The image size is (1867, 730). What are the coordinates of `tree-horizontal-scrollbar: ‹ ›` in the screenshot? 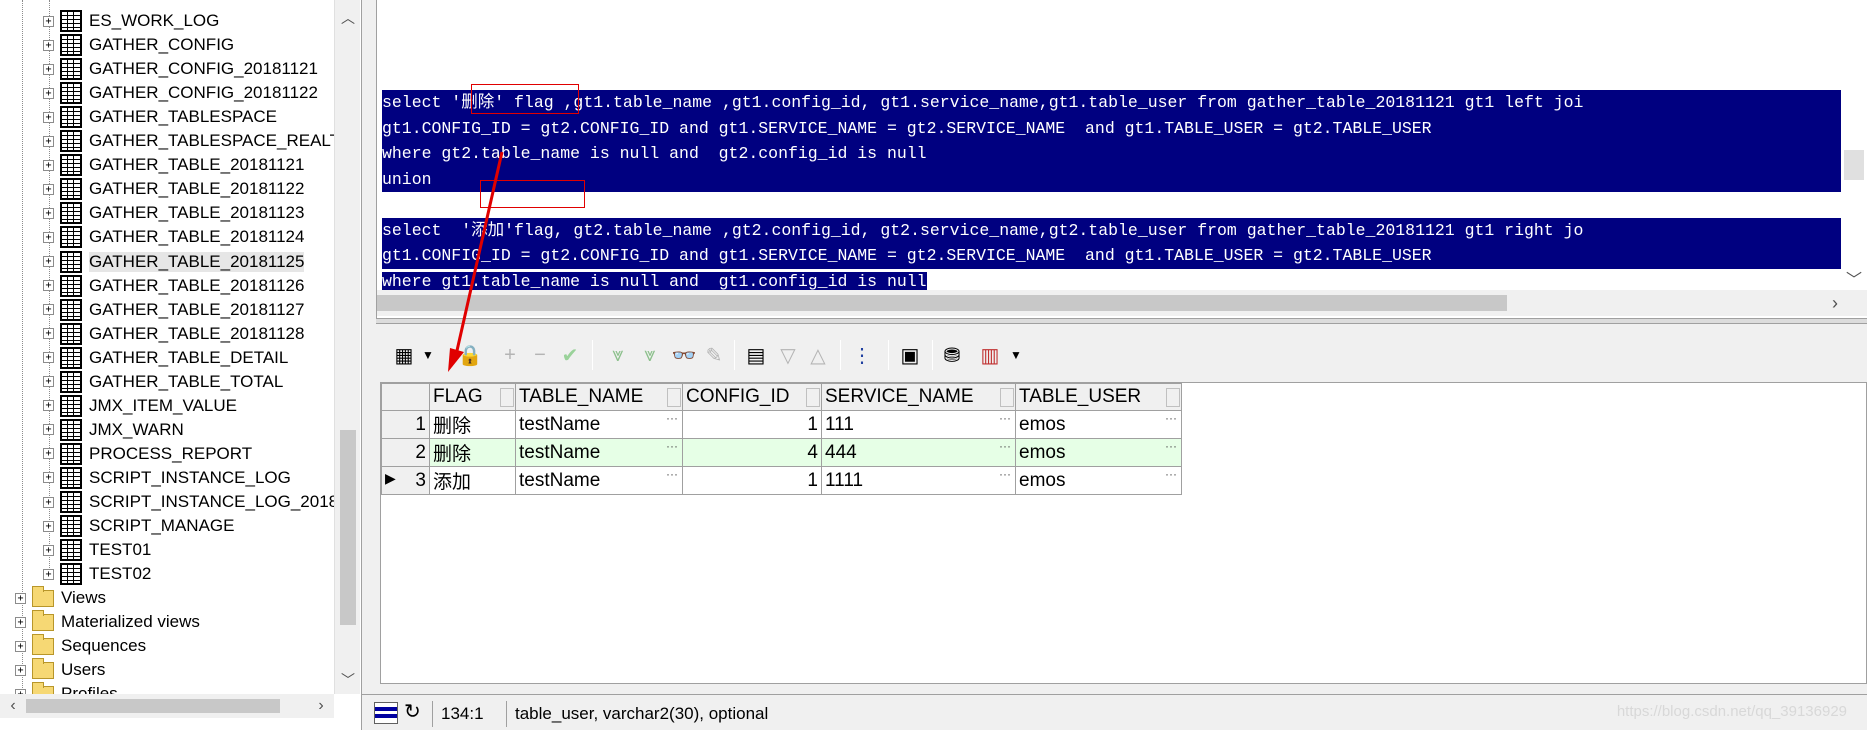 It's located at (167, 706).